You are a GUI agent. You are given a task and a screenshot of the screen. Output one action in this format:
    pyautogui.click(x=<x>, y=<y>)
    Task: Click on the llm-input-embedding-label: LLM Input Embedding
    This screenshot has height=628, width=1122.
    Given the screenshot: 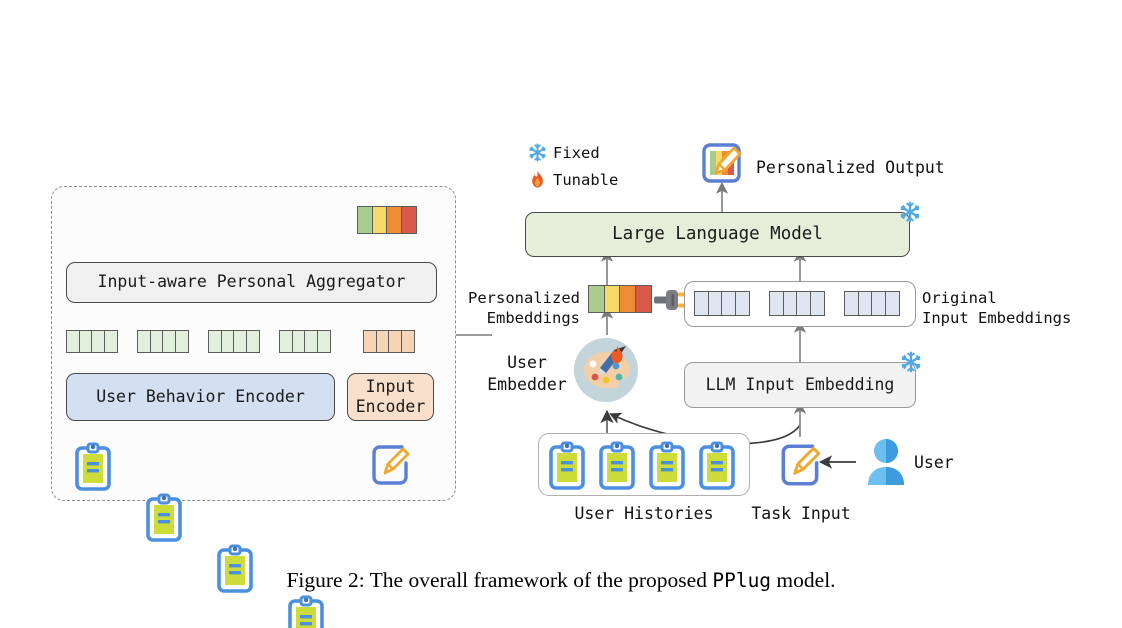 What is the action you would take?
    pyautogui.click(x=800, y=384)
    